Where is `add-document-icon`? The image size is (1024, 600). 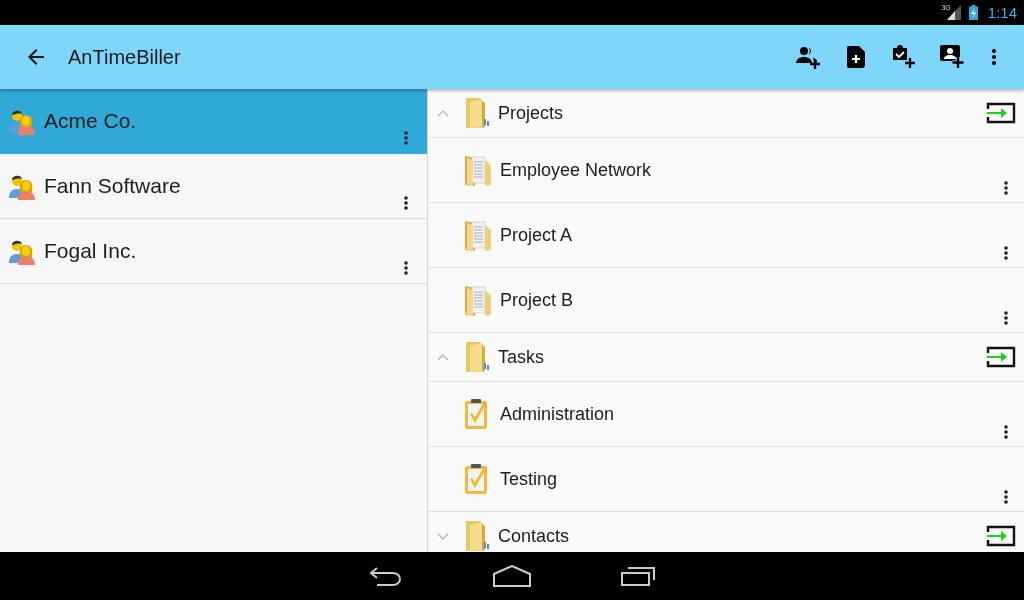
add-document-icon is located at coordinates (856, 57).